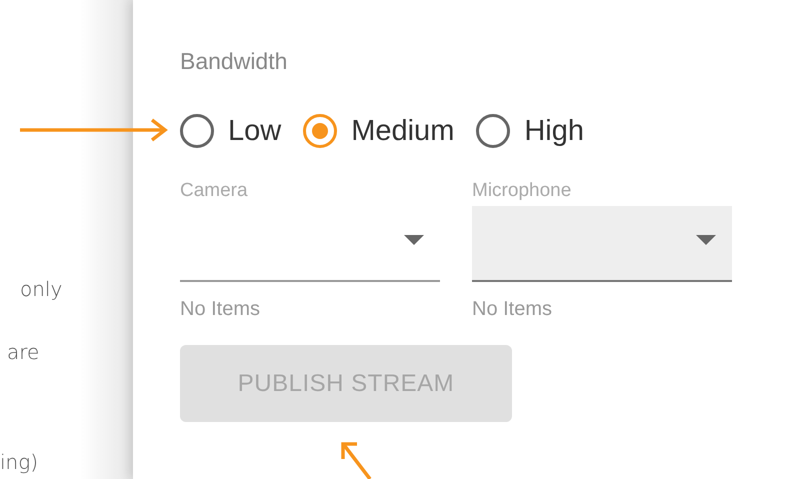 This screenshot has width=804, height=479. I want to click on radio-label: Medium, so click(402, 131).